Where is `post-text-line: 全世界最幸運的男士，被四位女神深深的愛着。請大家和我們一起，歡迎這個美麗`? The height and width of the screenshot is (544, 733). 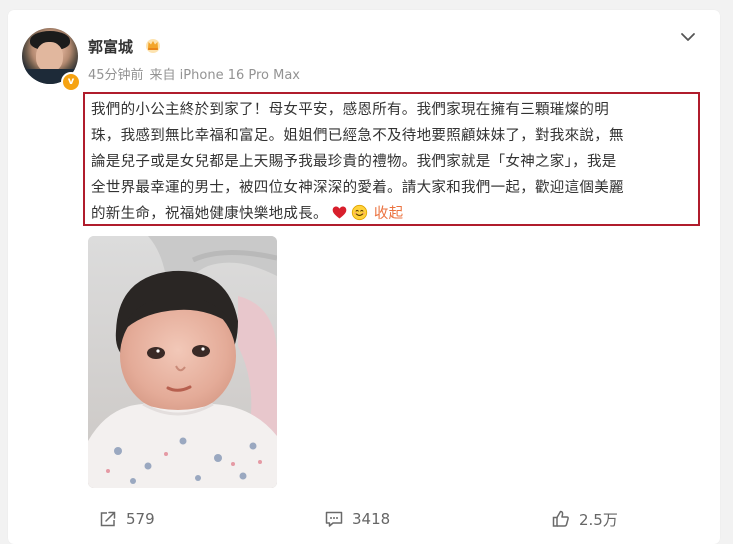 post-text-line: 全世界最幸運的男士，被四位女神深深的愛着。請大家和我們一起，歡迎這個美麗 is located at coordinates (357, 188).